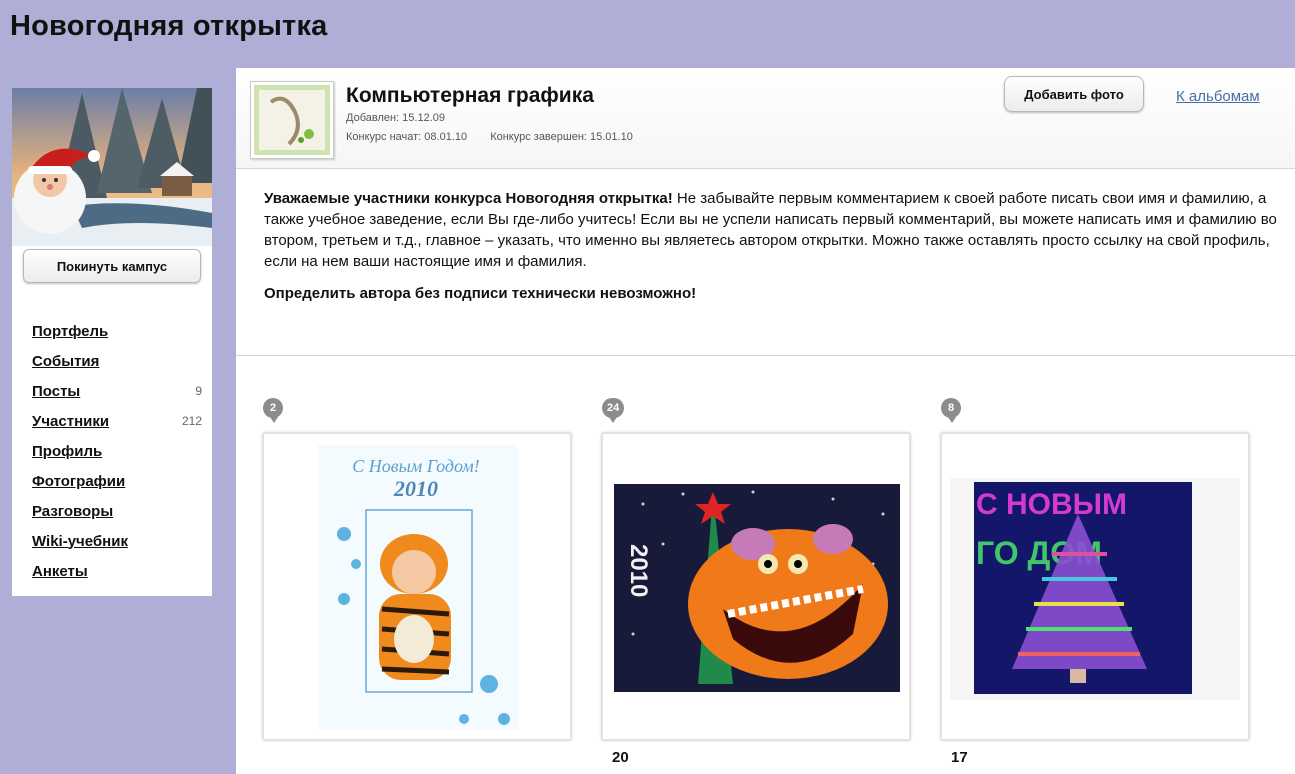  I want to click on photo-card: С НОВЫМ ГО ДОМ, so click(1095, 586).